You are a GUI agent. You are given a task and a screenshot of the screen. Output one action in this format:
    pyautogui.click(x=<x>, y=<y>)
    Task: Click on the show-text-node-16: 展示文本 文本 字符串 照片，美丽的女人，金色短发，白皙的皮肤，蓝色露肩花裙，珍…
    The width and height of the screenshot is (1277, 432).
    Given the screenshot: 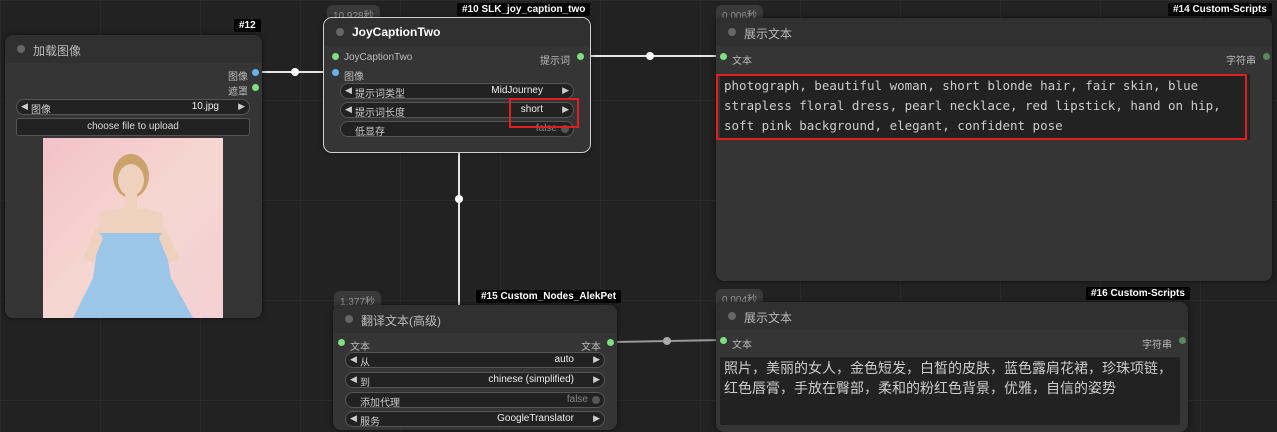 What is the action you would take?
    pyautogui.click(x=952, y=367)
    